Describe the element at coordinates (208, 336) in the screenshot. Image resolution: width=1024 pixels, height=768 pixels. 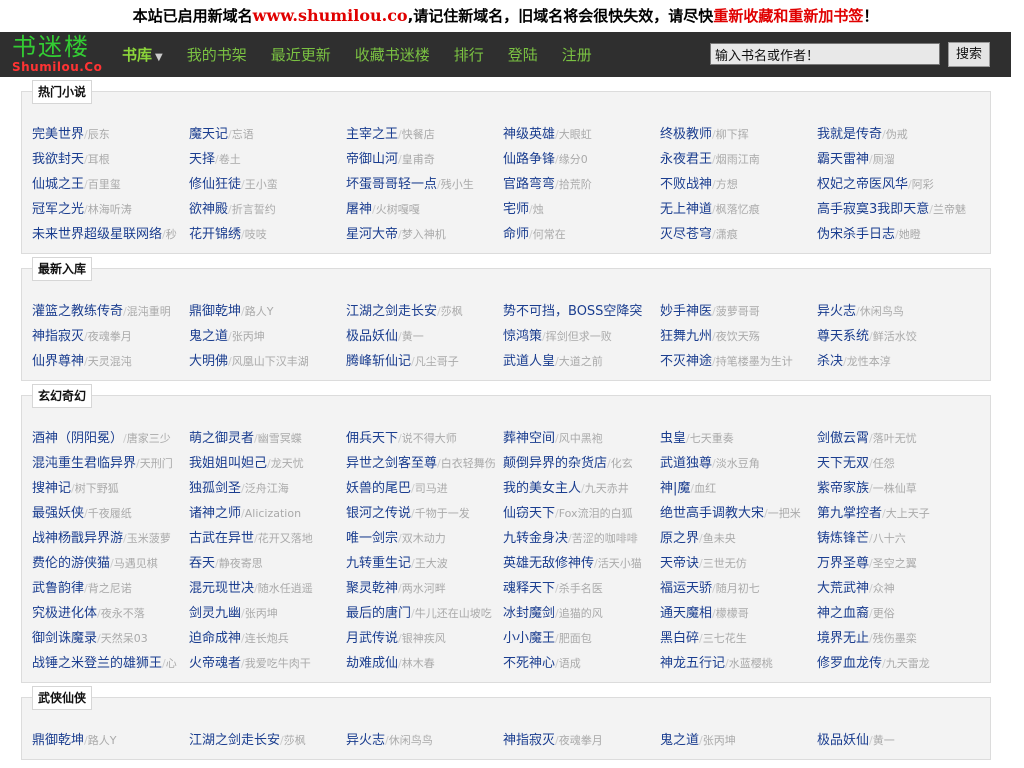
I see `book-title-link: 鬼之道` at that location.